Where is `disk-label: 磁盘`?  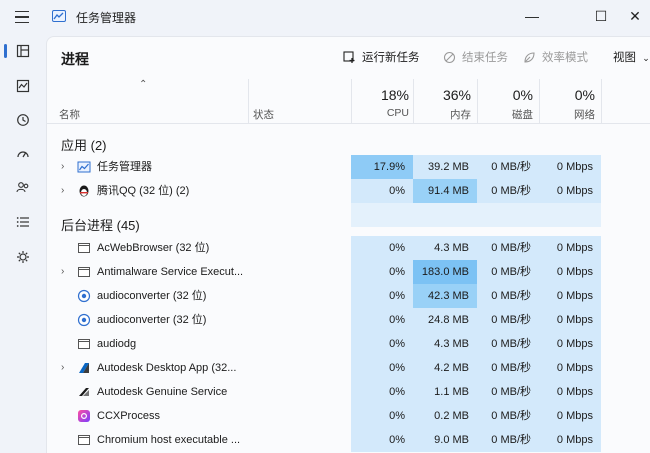
disk-label: 磁盘 is located at coordinates (522, 115).